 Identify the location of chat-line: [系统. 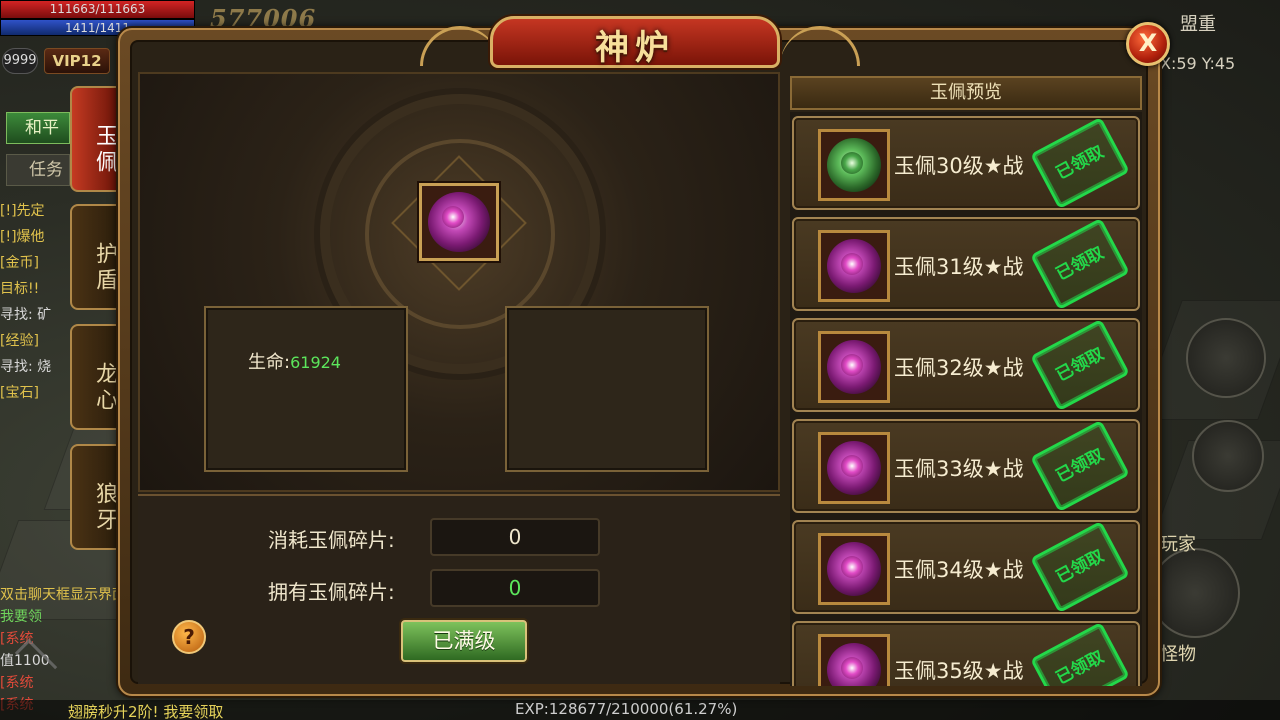
(17, 683).